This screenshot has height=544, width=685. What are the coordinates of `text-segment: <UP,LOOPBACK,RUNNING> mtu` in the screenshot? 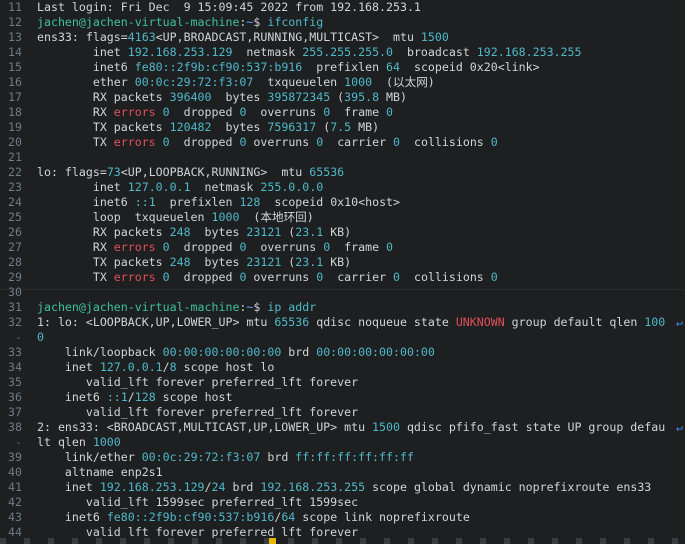 It's located at (215, 172).